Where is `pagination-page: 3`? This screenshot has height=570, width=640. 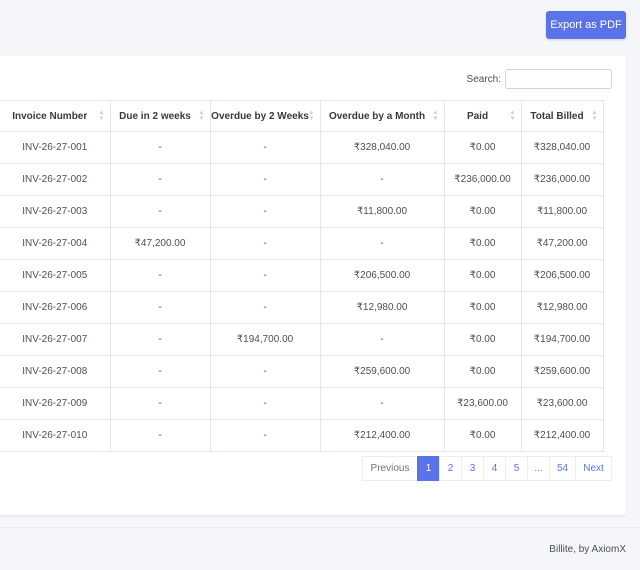
pagination-page: 3 is located at coordinates (472, 468).